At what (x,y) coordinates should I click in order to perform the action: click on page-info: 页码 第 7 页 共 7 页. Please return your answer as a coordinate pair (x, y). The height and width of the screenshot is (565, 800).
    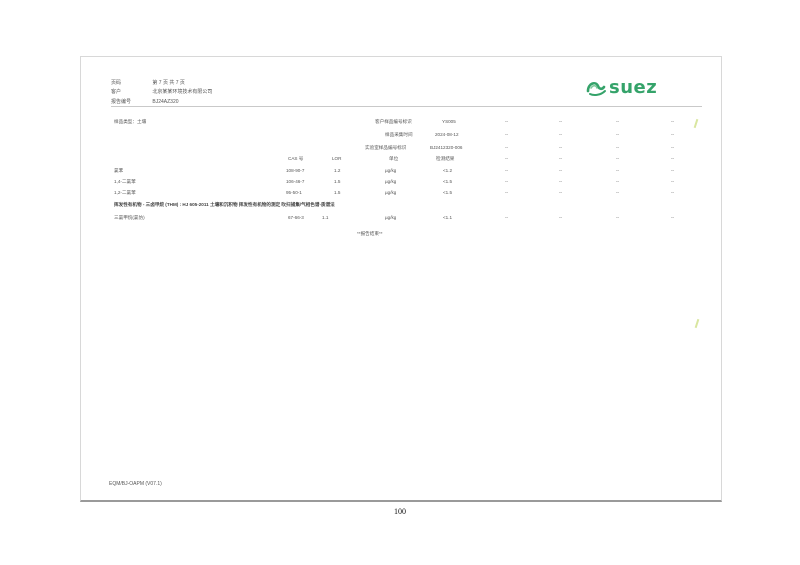
    Looking at the image, I should click on (148, 82).